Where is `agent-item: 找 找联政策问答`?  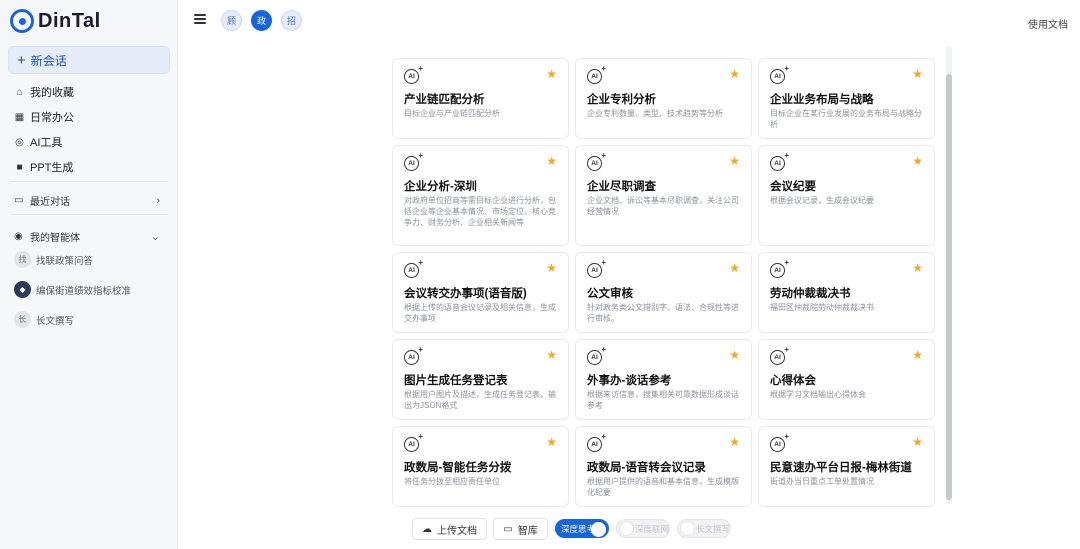
agent-item: 找 找联政策问答 is located at coordinates (53, 259).